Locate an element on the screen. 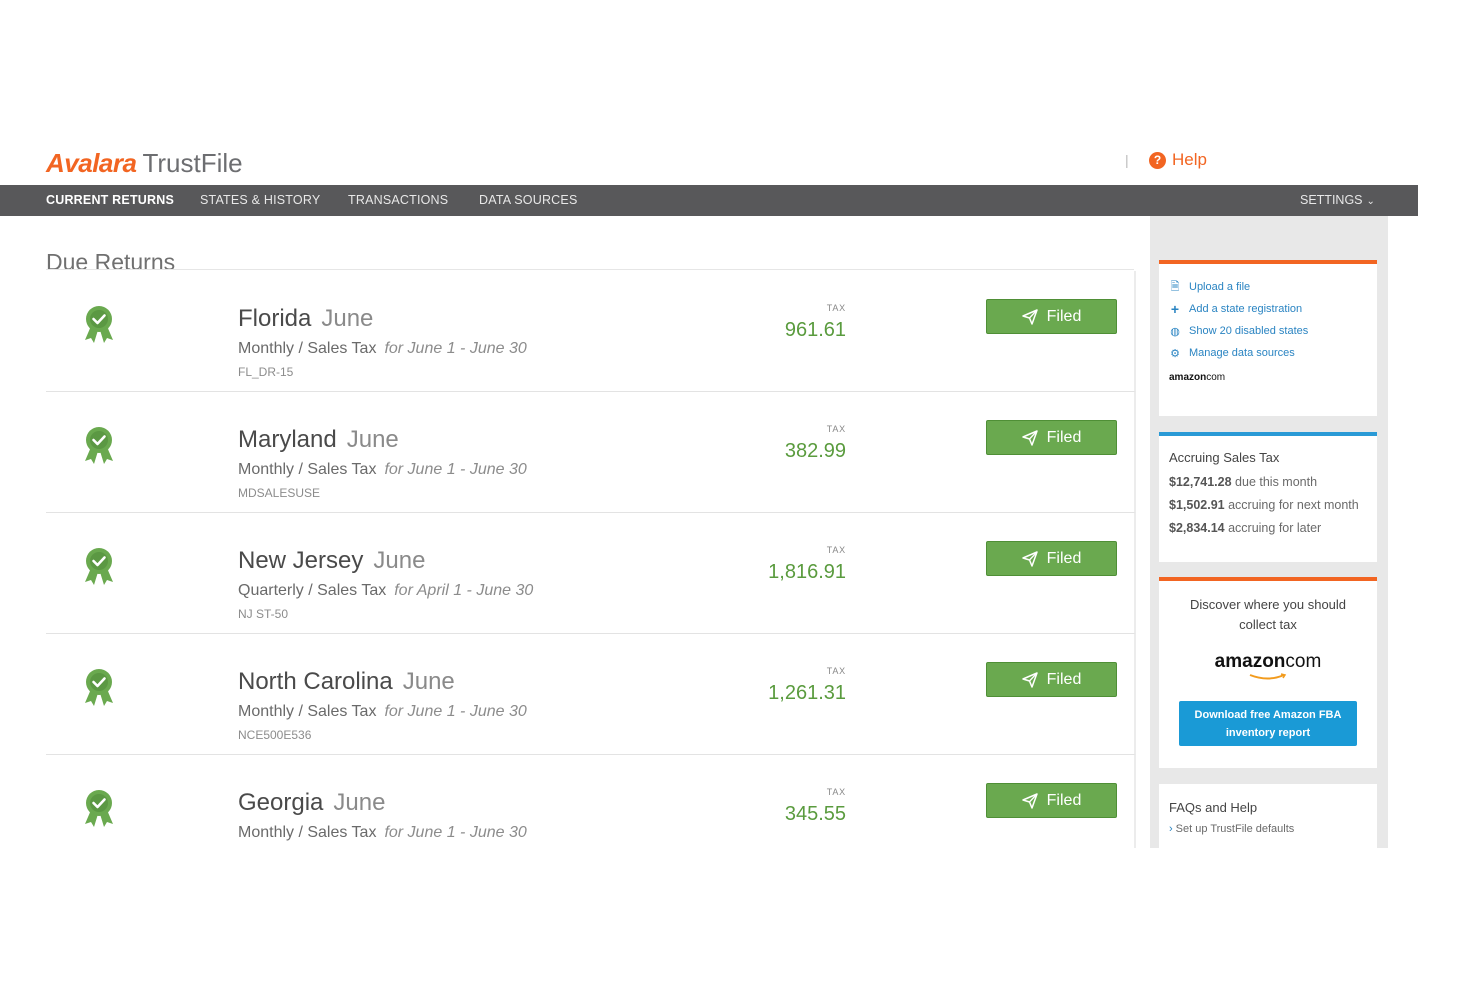  fba-button-line2: inventory report is located at coordinates (1268, 733).